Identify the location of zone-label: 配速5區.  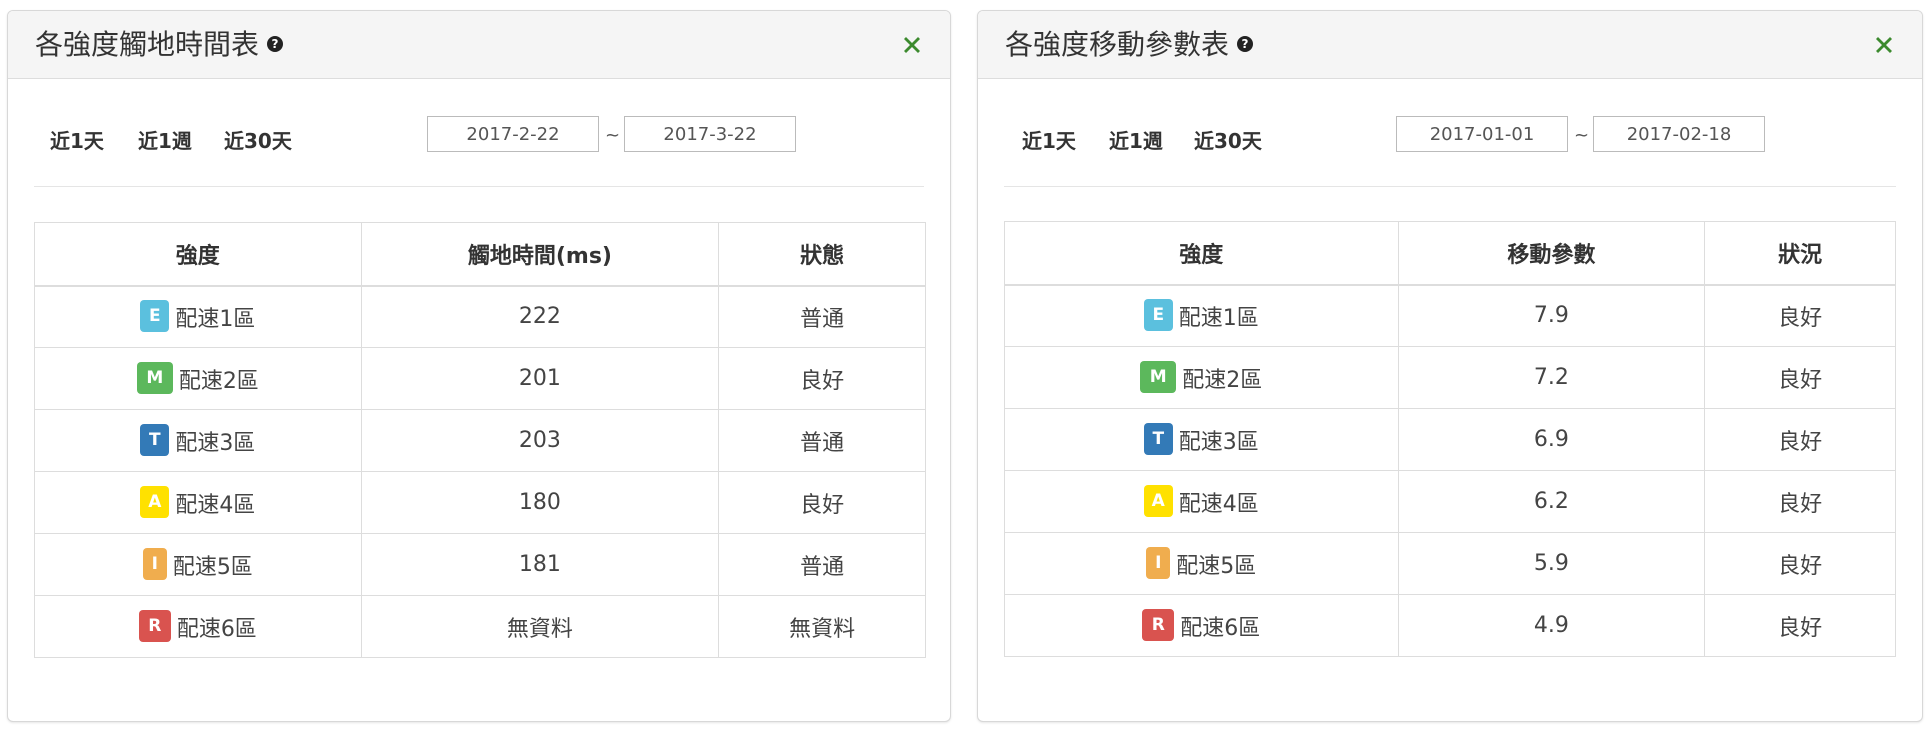
(212, 567).